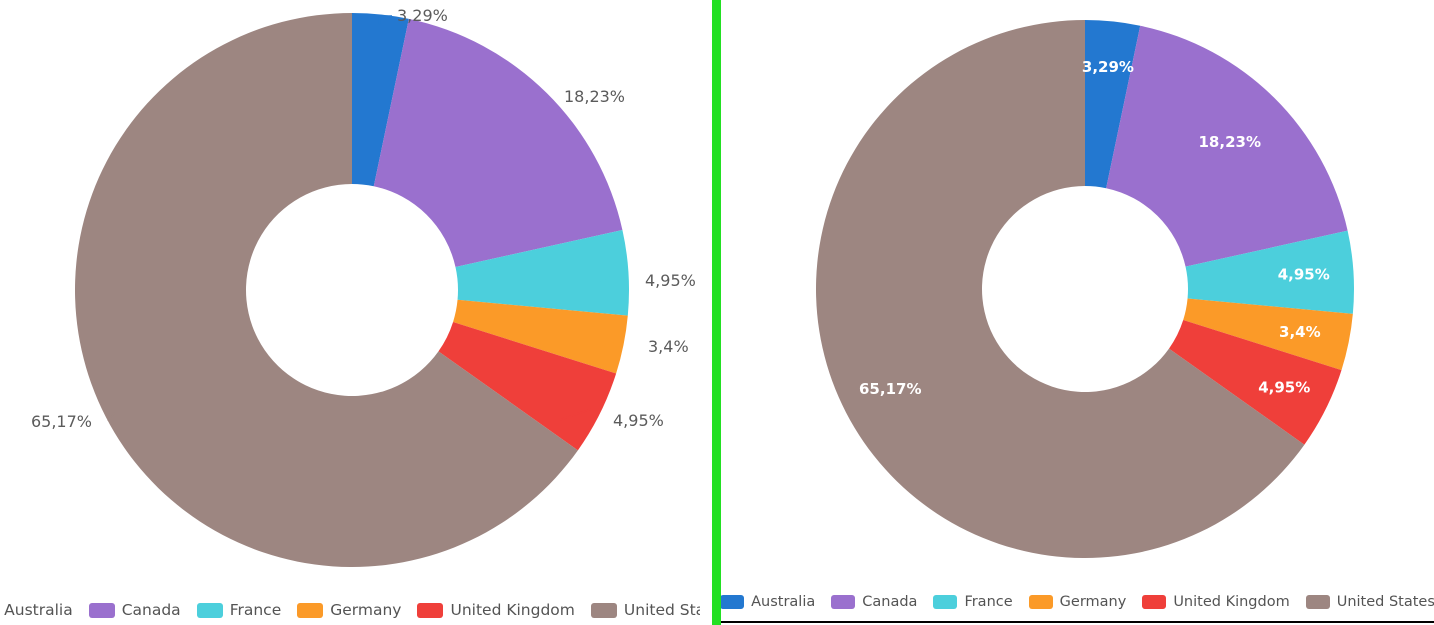 This screenshot has width=1434, height=625. What do you see at coordinates (498, 143) in the screenshot?
I see `pie-slice-canada` at bounding box center [498, 143].